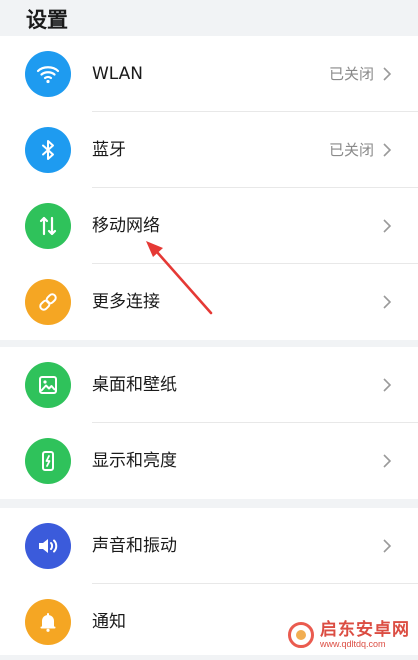 This screenshot has width=418, height=660. What do you see at coordinates (126, 302) in the screenshot?
I see `settings-item-label: 更多连接` at bounding box center [126, 302].